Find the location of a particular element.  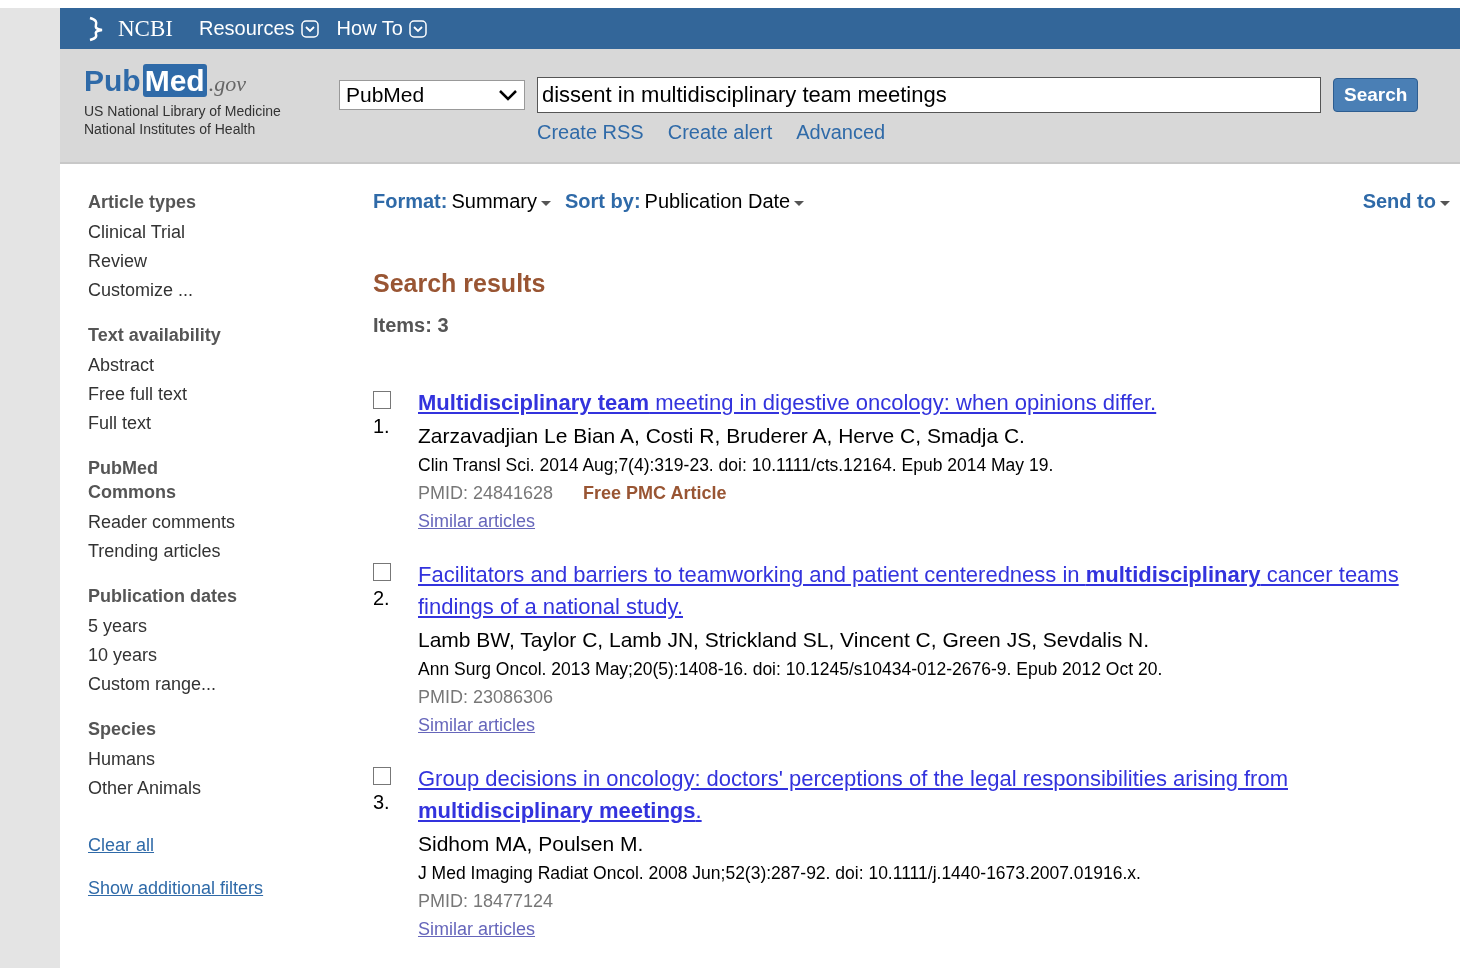

header-menu: How To is located at coordinates (381, 28).